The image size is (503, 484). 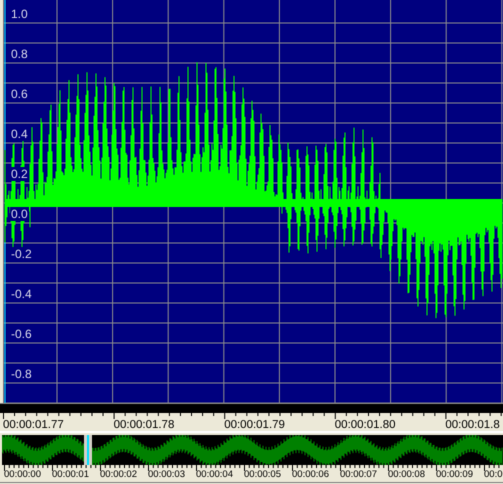 I want to click on time-label: 00:00:02, so click(x=118, y=474).